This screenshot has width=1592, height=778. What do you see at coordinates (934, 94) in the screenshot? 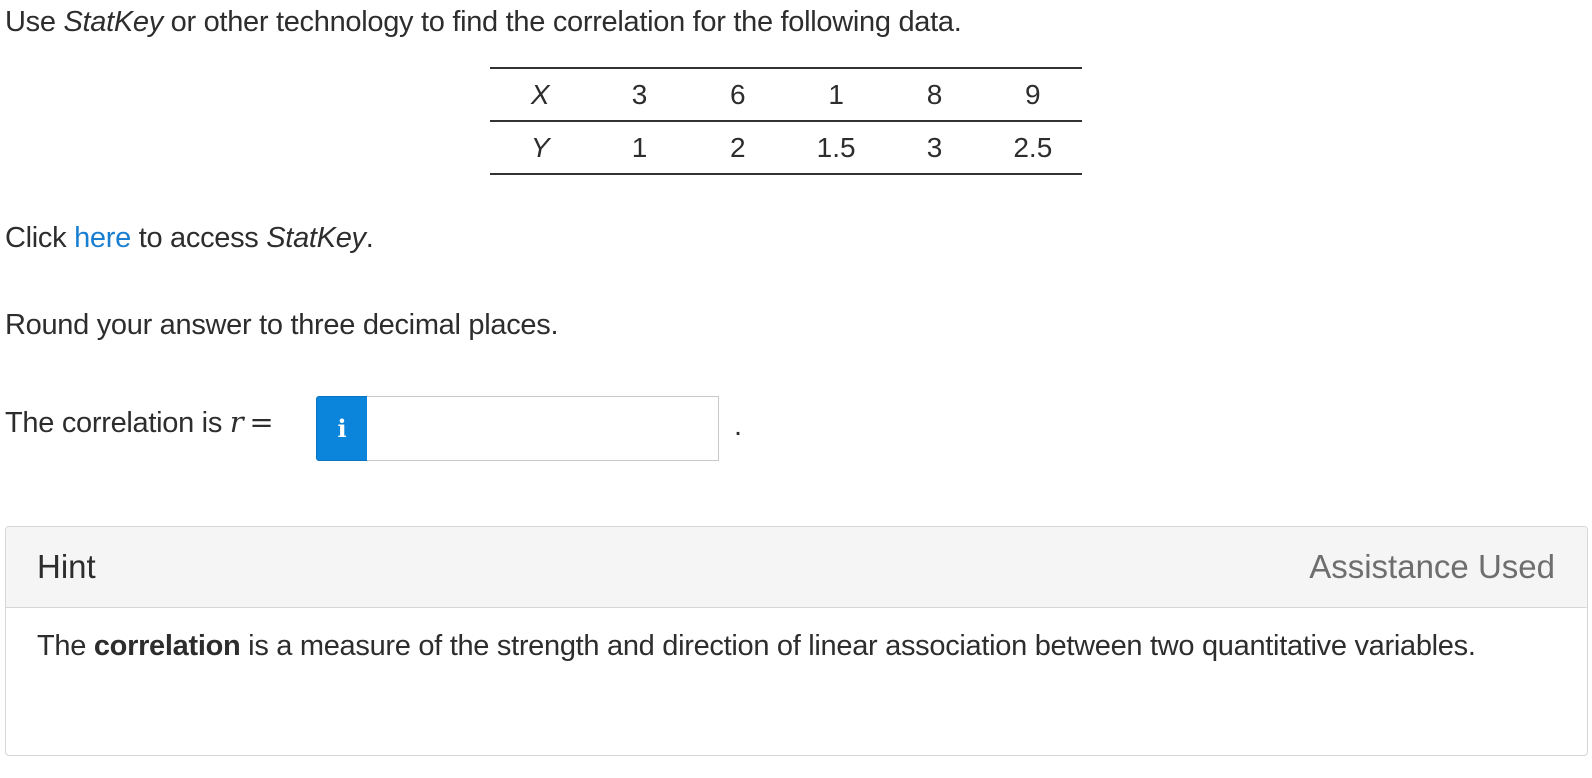
I see `x-value: 8` at bounding box center [934, 94].